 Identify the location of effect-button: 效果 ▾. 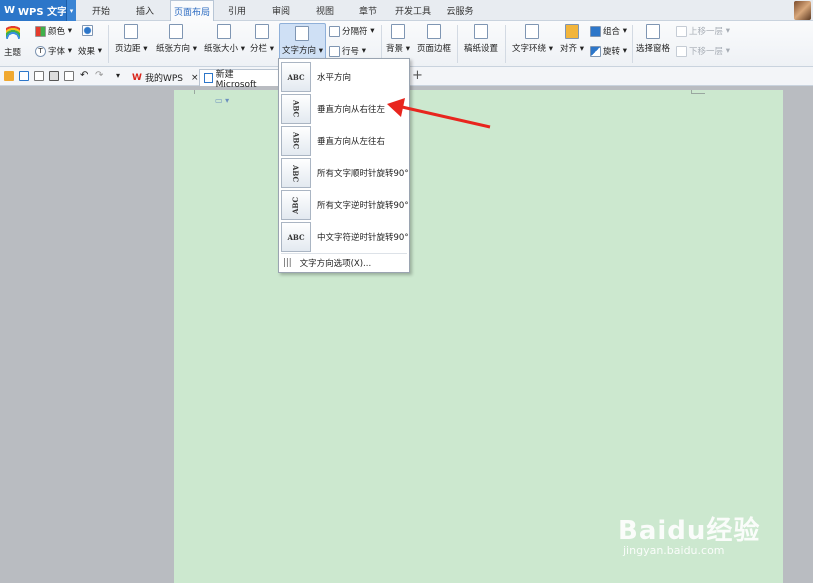
(90, 51).